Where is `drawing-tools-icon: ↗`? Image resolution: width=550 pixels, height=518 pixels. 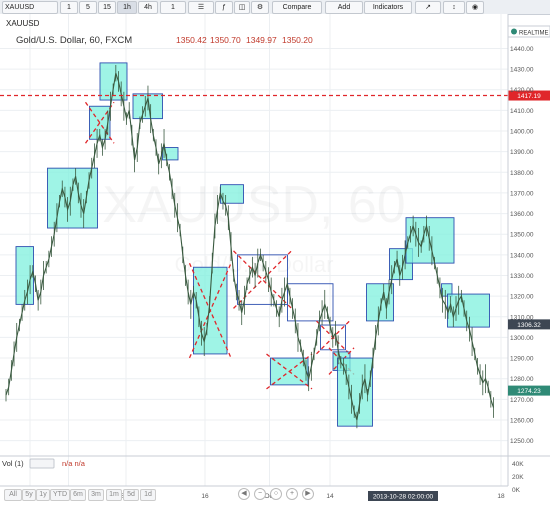
drawing-tools-icon: ↗ is located at coordinates (428, 7).